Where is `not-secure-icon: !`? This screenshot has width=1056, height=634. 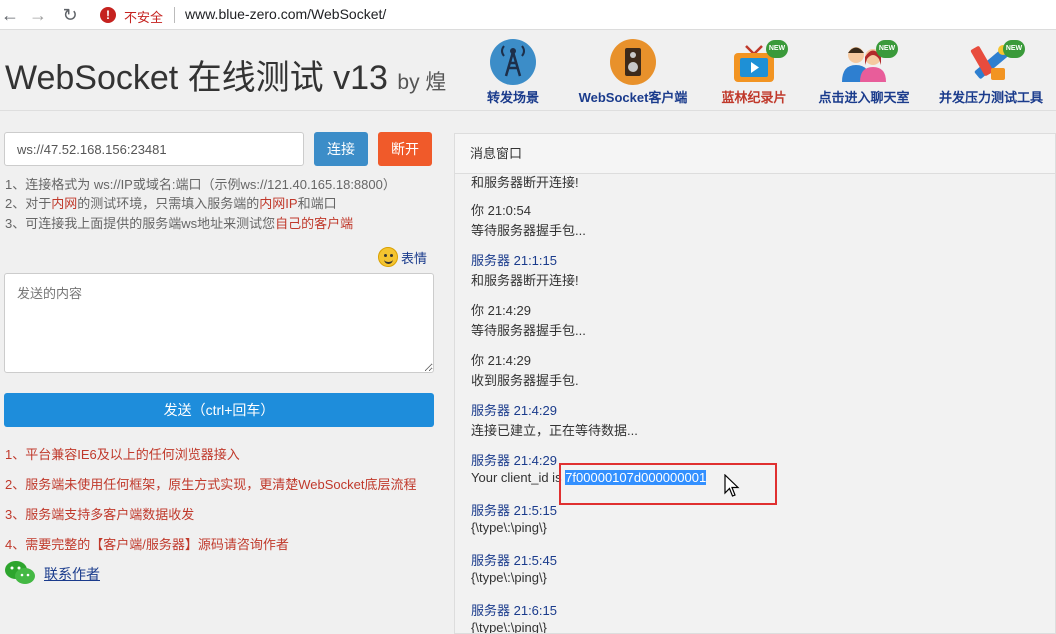 not-secure-icon: ! is located at coordinates (108, 15).